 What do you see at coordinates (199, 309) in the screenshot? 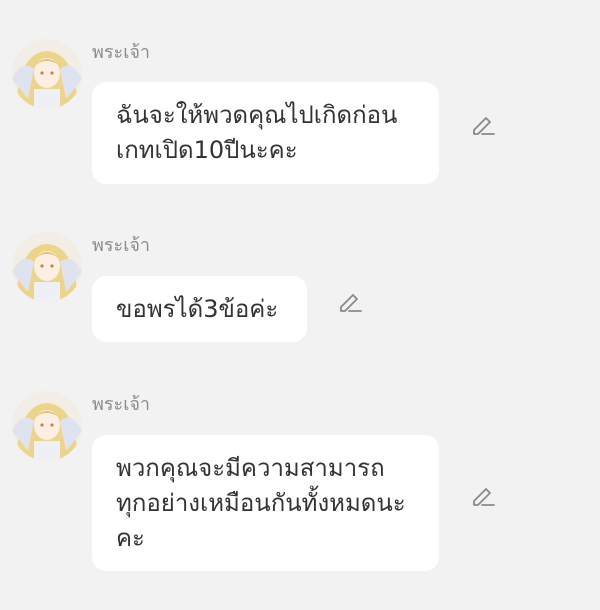
I see `message-bubble: ขอพรได้3ข้อค่ะ` at bounding box center [199, 309].